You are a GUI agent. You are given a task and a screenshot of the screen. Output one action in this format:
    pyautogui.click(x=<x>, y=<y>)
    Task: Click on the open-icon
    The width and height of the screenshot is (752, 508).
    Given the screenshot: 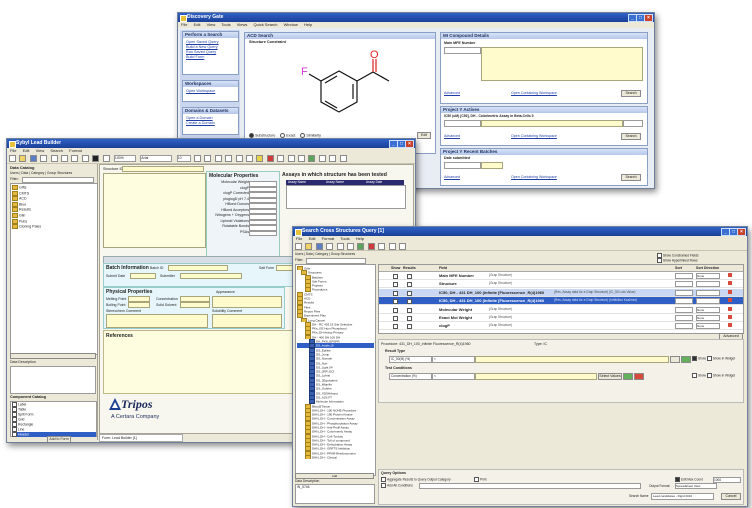 What is the action you would take?
    pyautogui.click(x=309, y=246)
    